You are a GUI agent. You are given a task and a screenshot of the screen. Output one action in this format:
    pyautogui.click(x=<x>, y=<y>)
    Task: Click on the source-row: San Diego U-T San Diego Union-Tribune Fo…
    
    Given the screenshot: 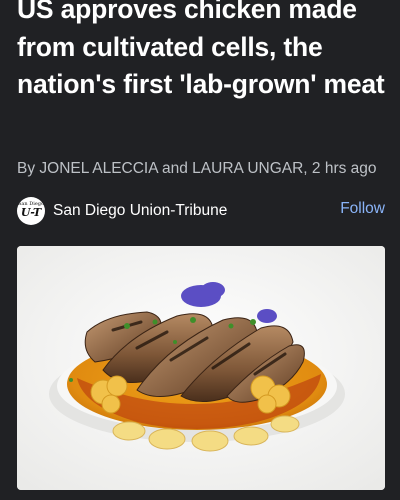 What is the action you would take?
    pyautogui.click(x=201, y=211)
    